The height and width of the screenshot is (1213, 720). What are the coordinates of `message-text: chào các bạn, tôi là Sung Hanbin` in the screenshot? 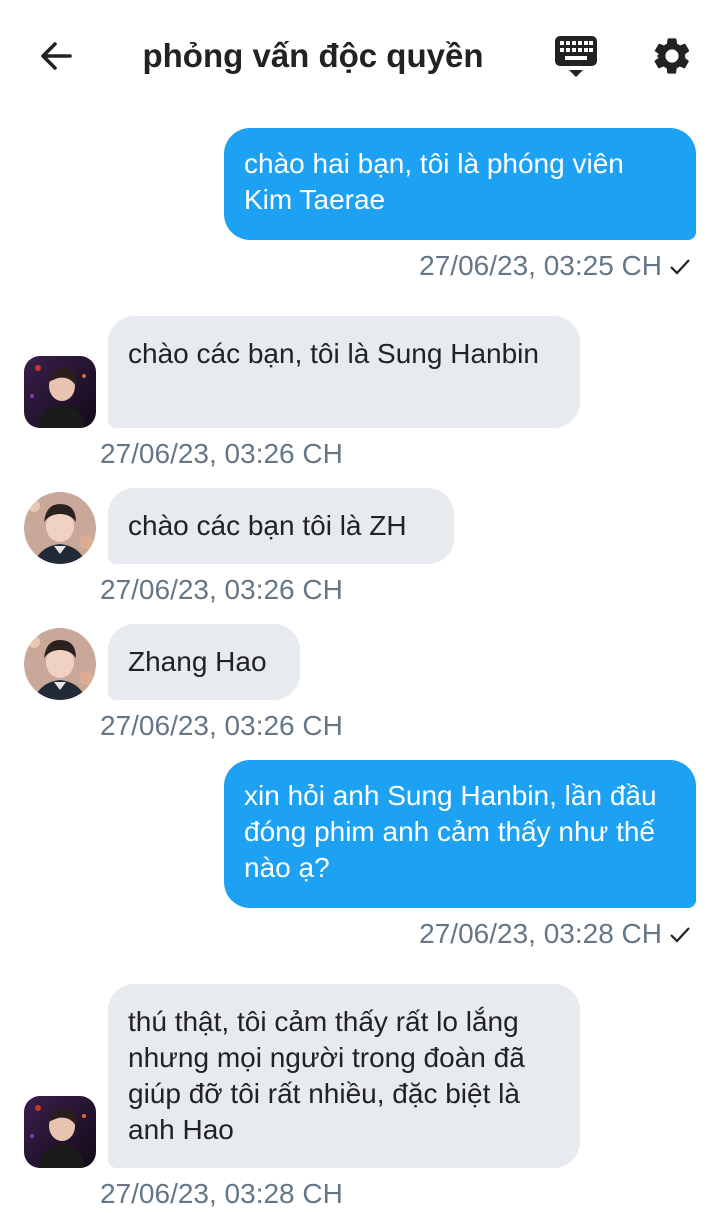 It's located at (333, 353).